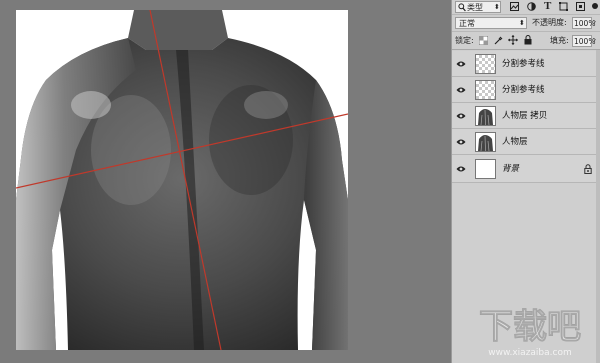 The image size is (600, 363). I want to click on layer-row: 人物层 拷贝, so click(526, 116).